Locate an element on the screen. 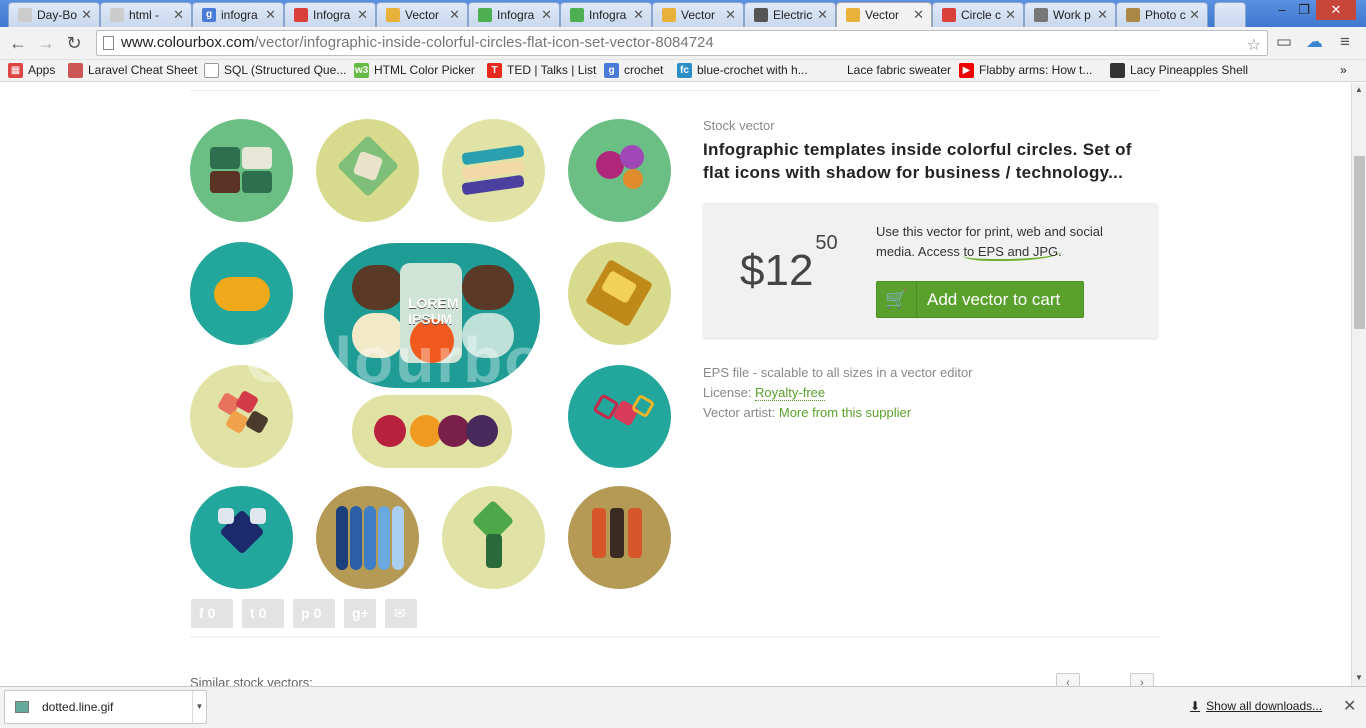 This screenshot has height=728, width=1366. chevron-down-icon: ▼ is located at coordinates (199, 707).